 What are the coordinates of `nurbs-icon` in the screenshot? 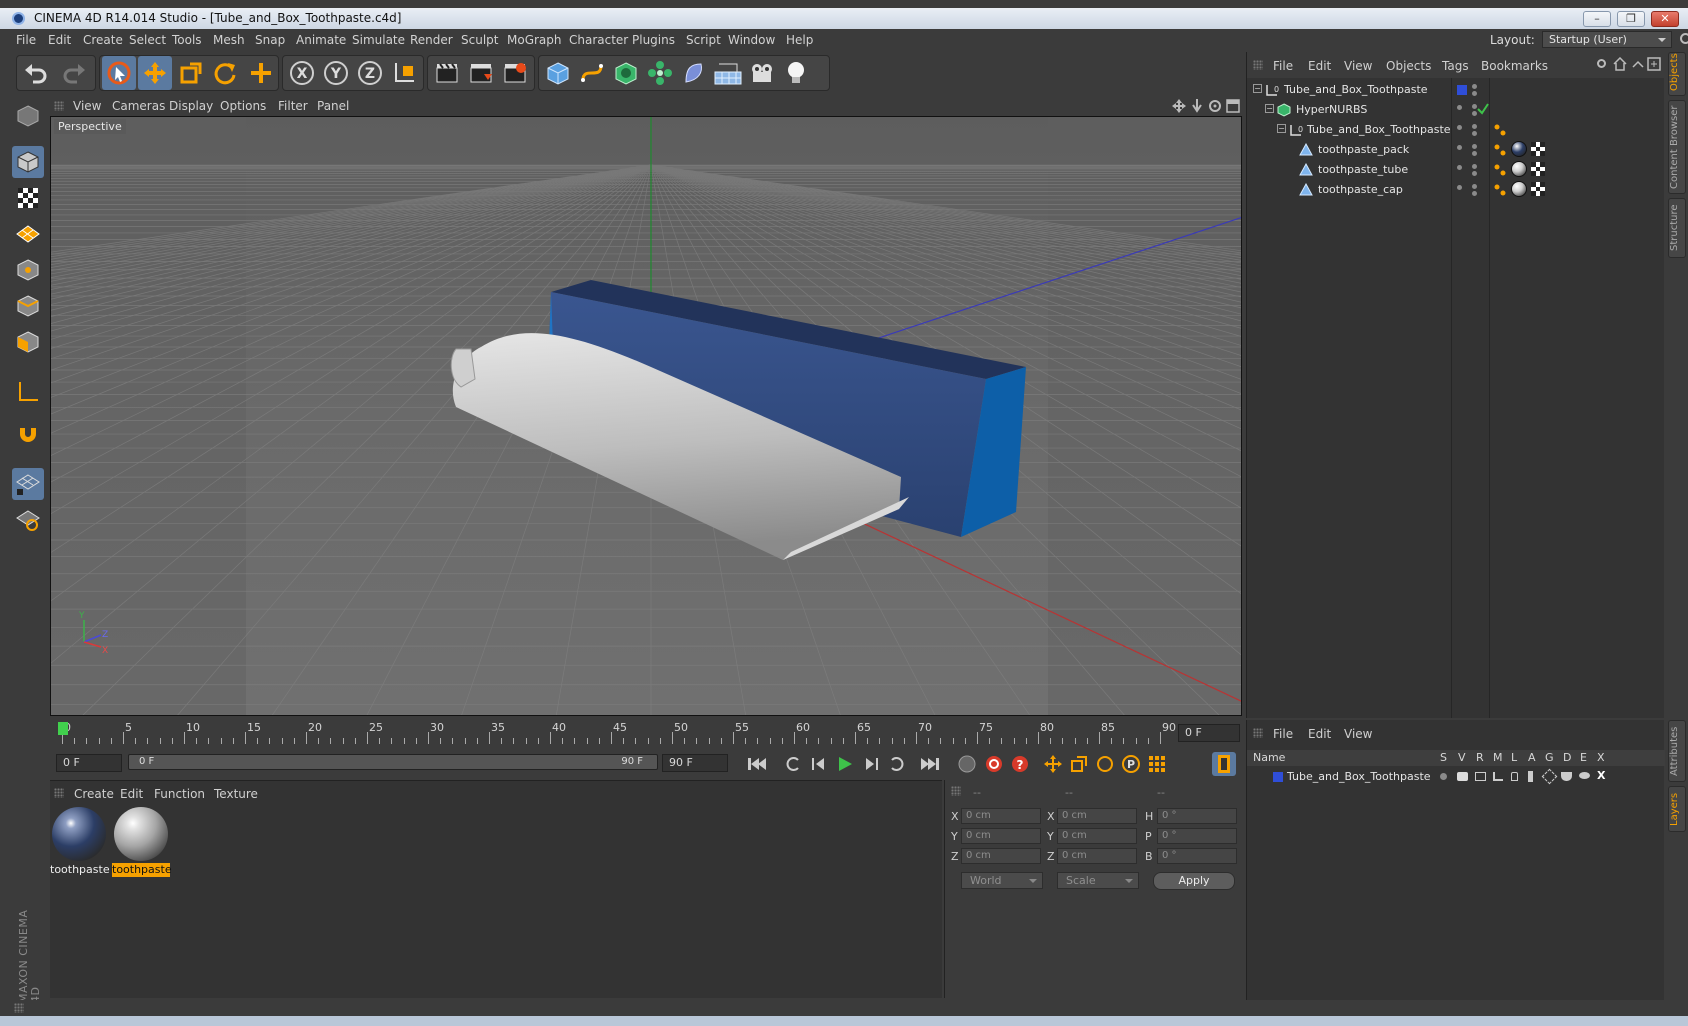 It's located at (626, 73).